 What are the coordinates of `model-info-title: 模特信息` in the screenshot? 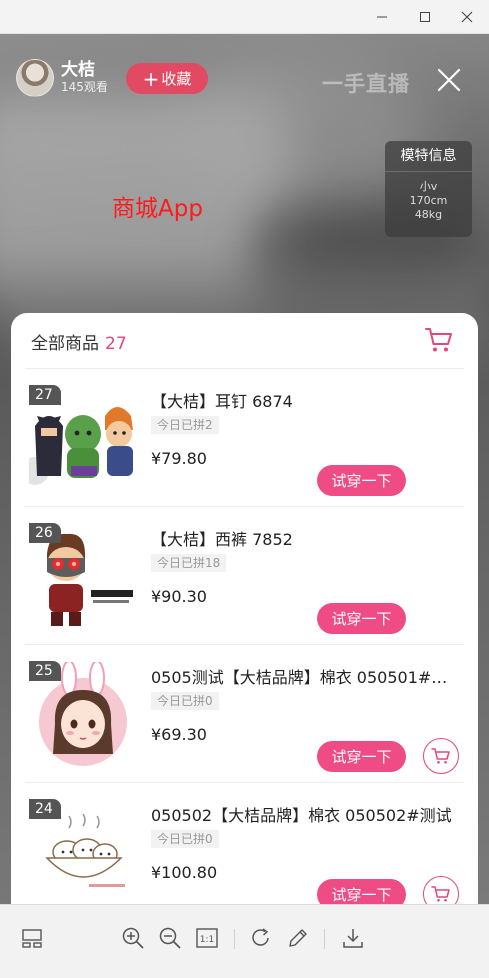 It's located at (428, 156).